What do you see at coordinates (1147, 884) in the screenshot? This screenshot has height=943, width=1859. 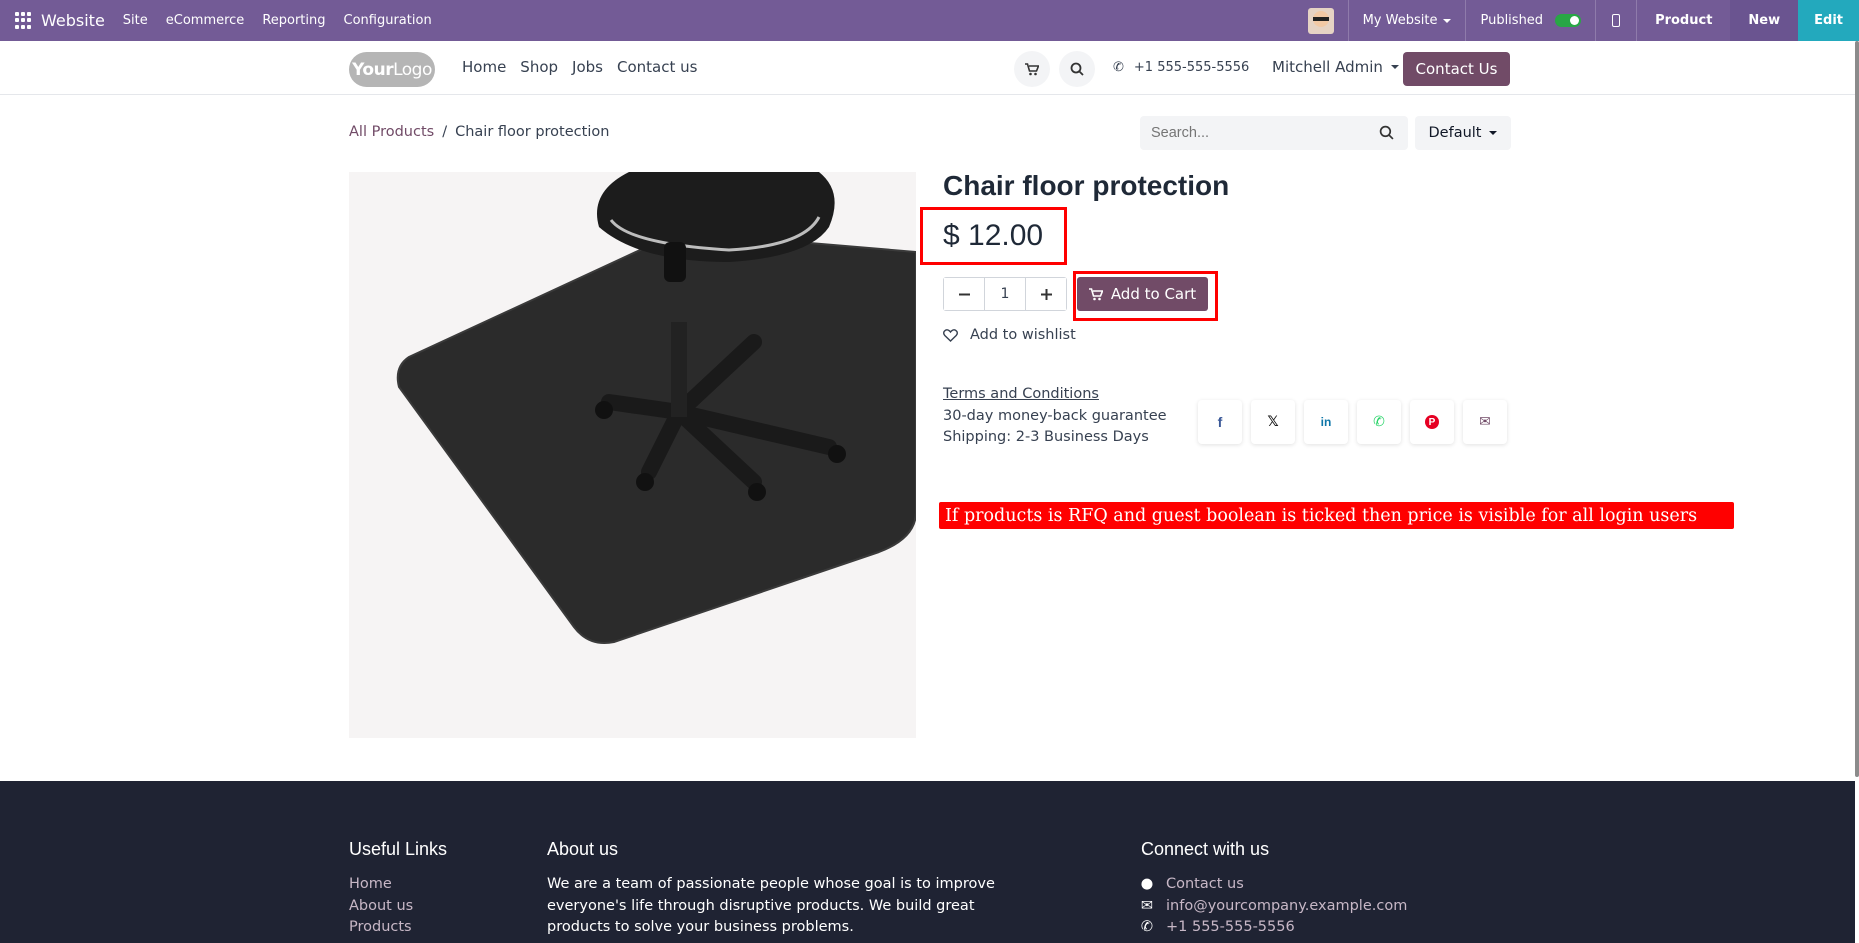 I see `chat-icon: ●` at bounding box center [1147, 884].